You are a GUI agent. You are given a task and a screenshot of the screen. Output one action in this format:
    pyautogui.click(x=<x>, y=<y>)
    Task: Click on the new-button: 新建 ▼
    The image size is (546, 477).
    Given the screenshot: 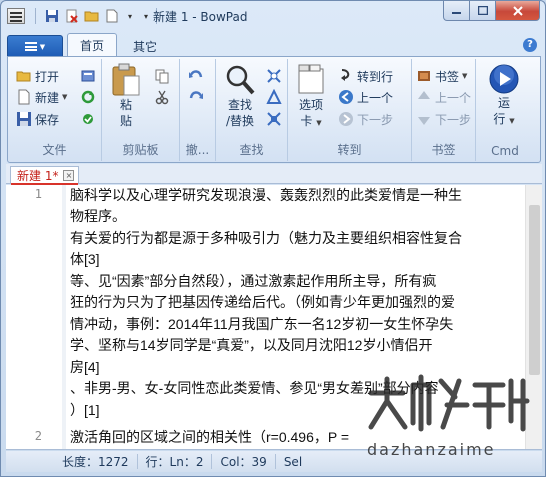 What is the action you would take?
    pyautogui.click(x=41, y=97)
    